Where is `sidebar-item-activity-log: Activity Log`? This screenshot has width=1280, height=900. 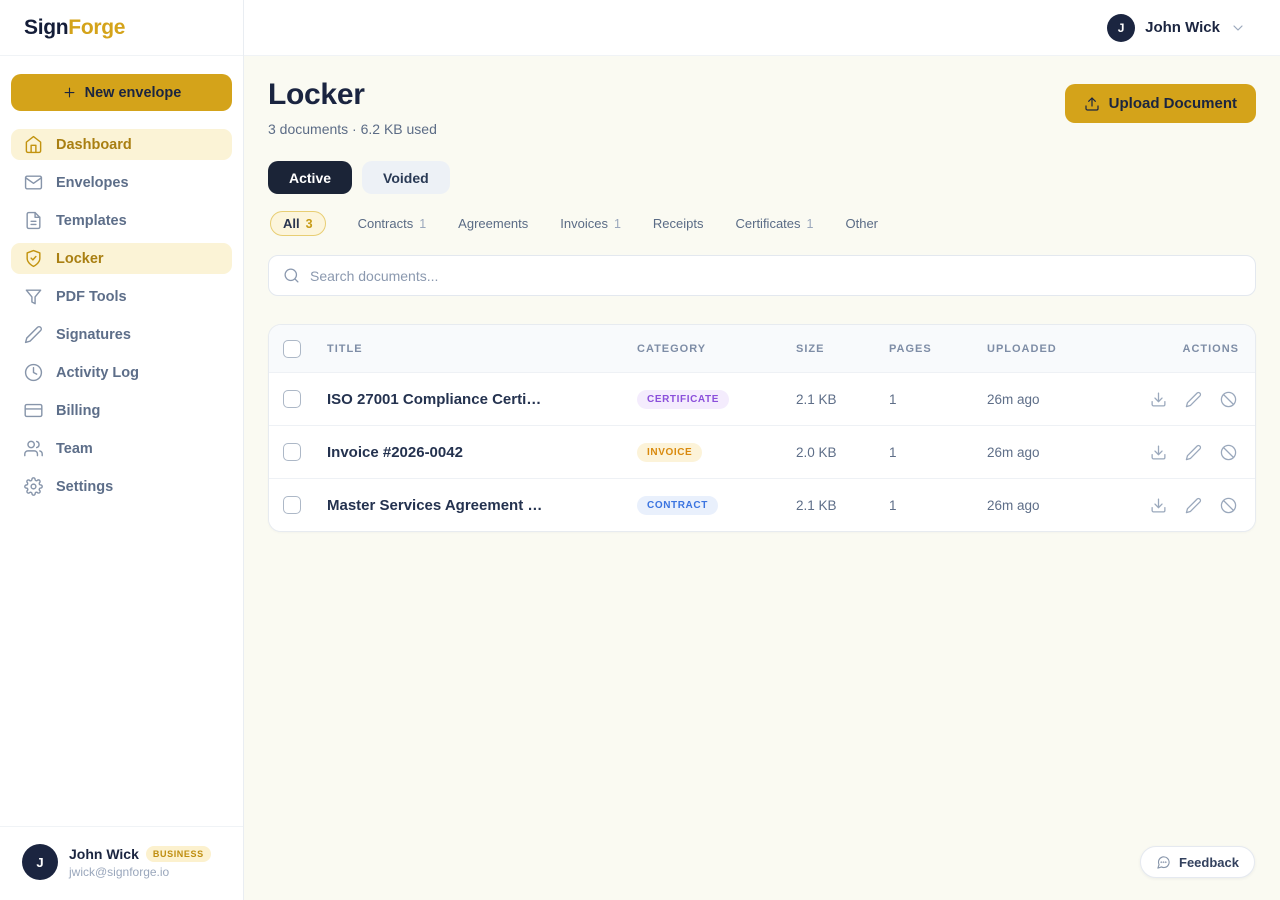 sidebar-item-activity-log: Activity Log is located at coordinates (121, 372).